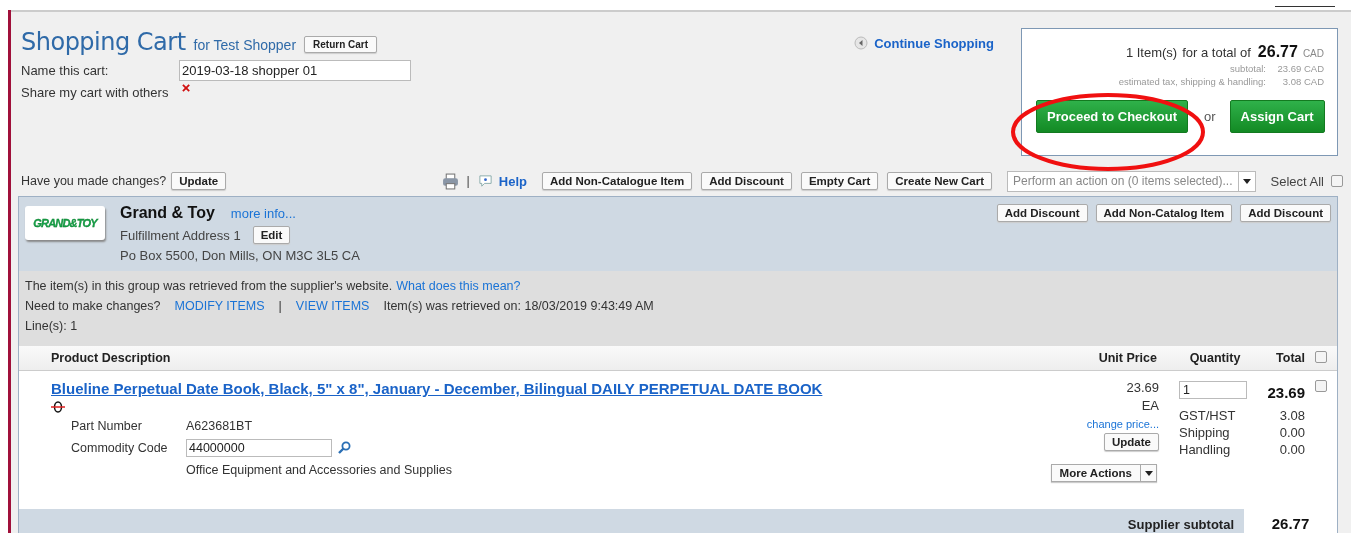 The height and width of the screenshot is (533, 1351). I want to click on toolbar-button: Add Discount, so click(746, 181).